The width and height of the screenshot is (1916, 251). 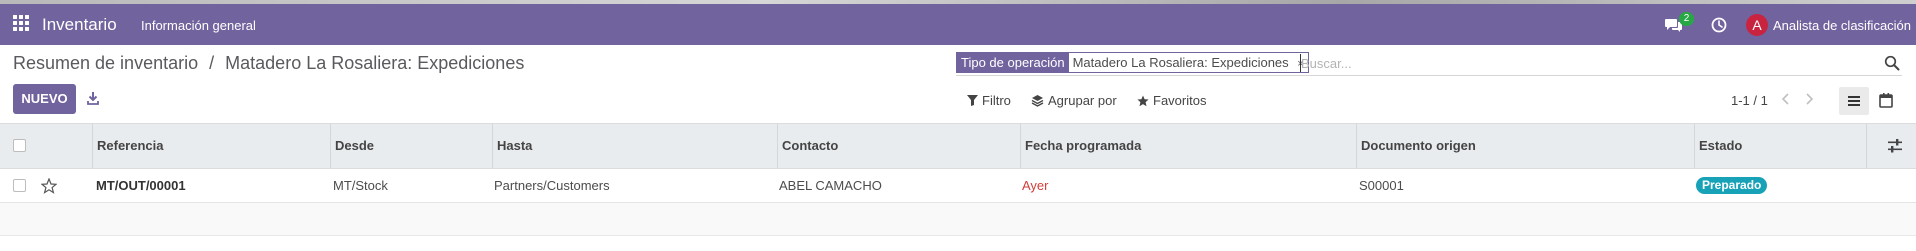 What do you see at coordinates (1037, 101) in the screenshot?
I see `layers-icon` at bounding box center [1037, 101].